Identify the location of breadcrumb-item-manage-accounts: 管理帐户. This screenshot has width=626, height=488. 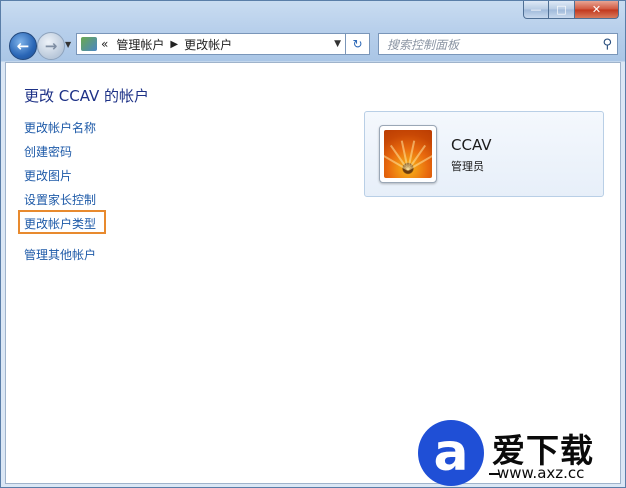
(140, 44).